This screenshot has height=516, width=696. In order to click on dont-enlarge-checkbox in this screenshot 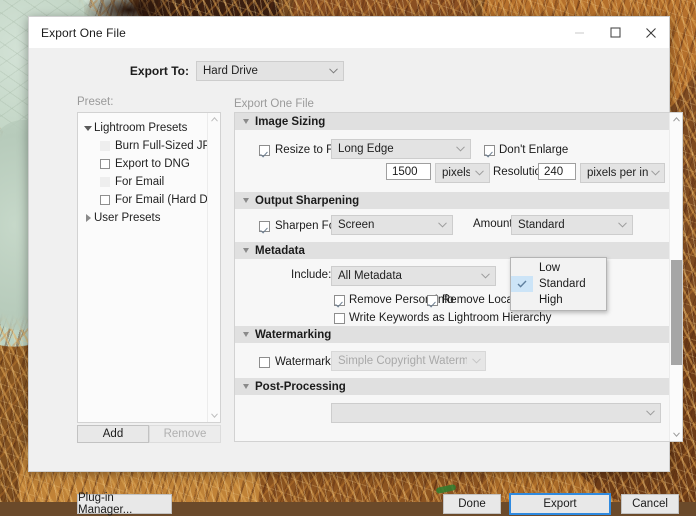, I will do `click(489, 150)`.